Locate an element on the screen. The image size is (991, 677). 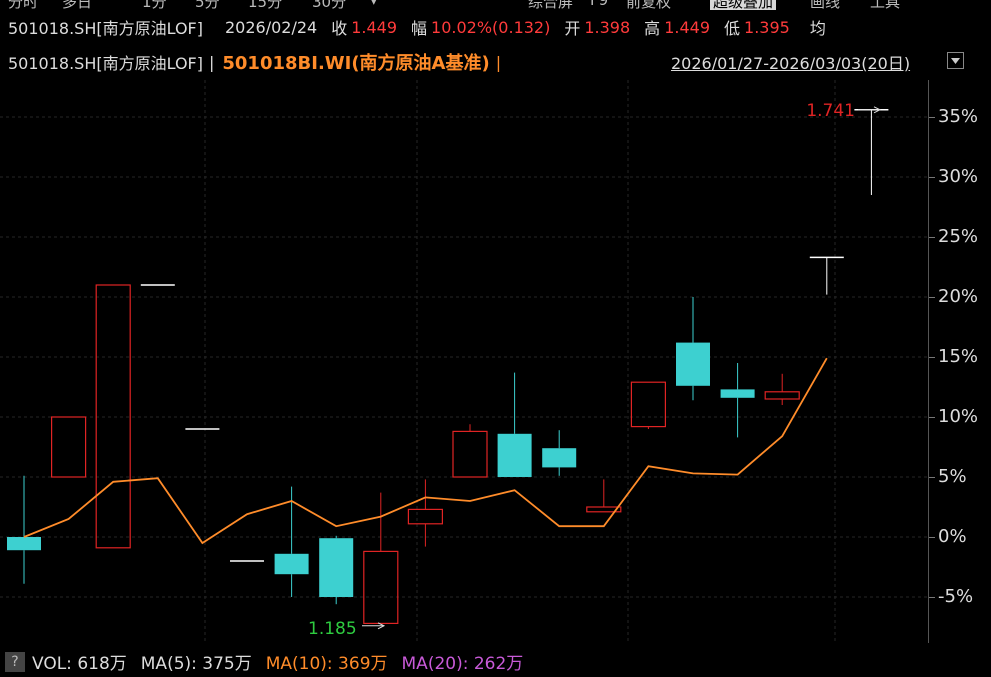
high-label: 高 is located at coordinates (652, 28).